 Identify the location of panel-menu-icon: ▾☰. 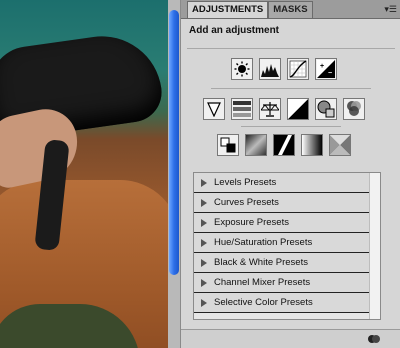
(390, 9).